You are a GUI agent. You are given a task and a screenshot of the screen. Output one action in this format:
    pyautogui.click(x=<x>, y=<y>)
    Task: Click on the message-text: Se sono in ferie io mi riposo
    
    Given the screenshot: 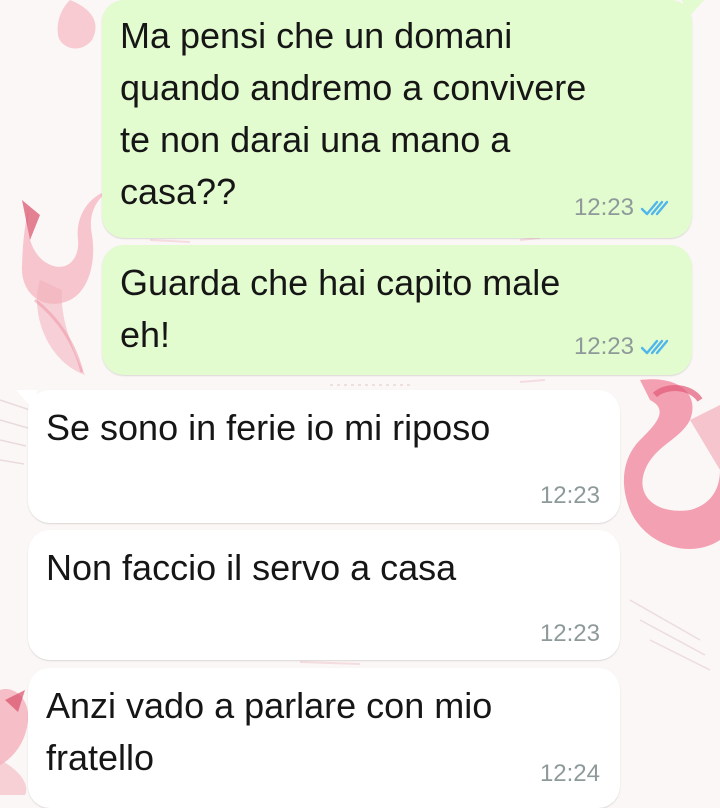 What is the action you would take?
    pyautogui.click(x=268, y=427)
    